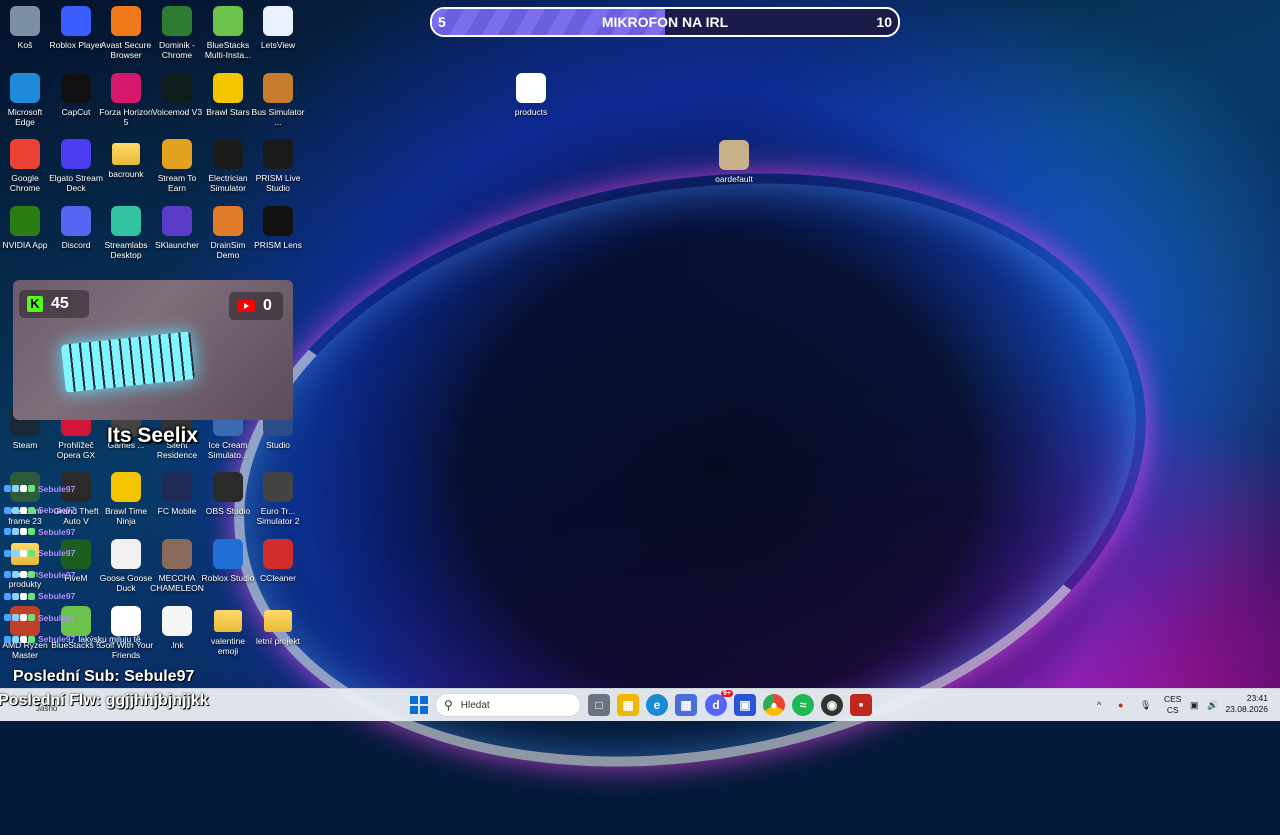 The height and width of the screenshot is (835, 1280). I want to click on desktop-icon-label: Discord, so click(76, 245).